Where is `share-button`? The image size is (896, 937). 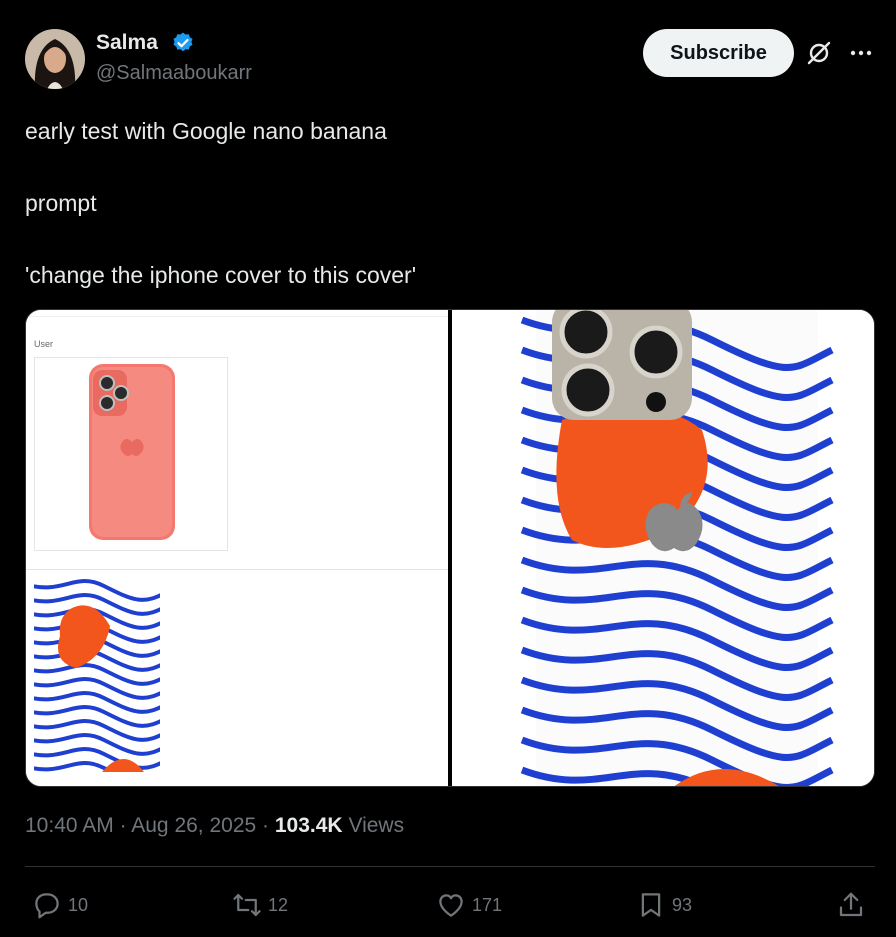
share-button is located at coordinates (854, 905).